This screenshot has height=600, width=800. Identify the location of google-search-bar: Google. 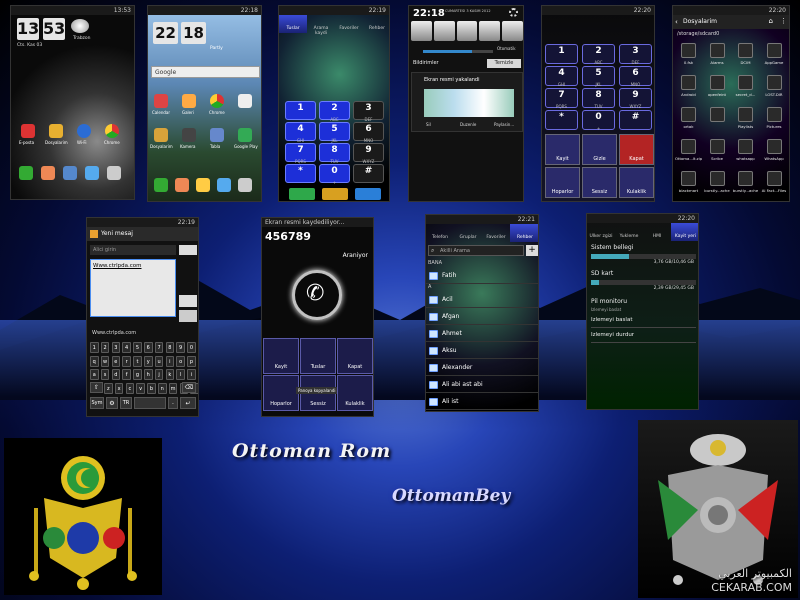
(205, 72).